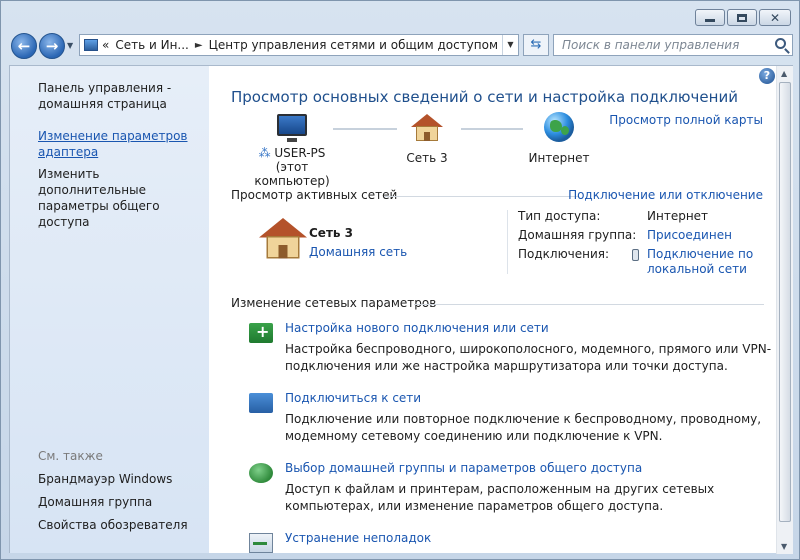 The image size is (800, 560). What do you see at coordinates (577, 235) in the screenshot?
I see `homegroup-label: Домашняя группа:` at bounding box center [577, 235].